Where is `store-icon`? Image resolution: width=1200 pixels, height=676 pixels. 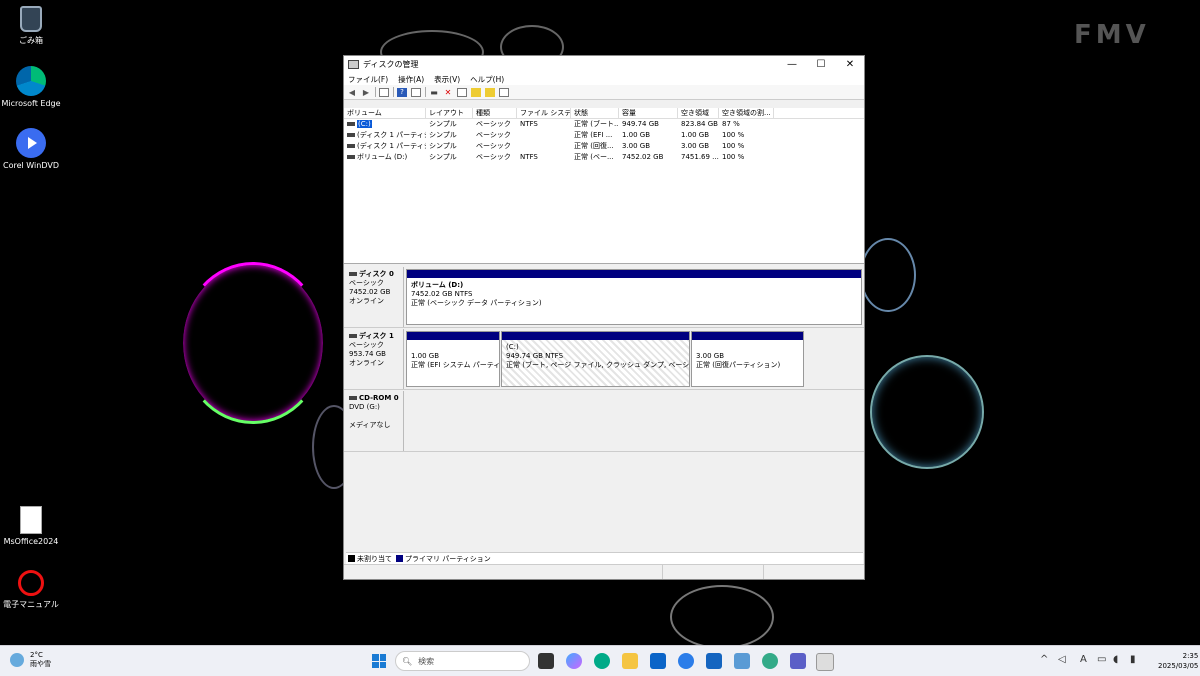
store-icon is located at coordinates (714, 661).